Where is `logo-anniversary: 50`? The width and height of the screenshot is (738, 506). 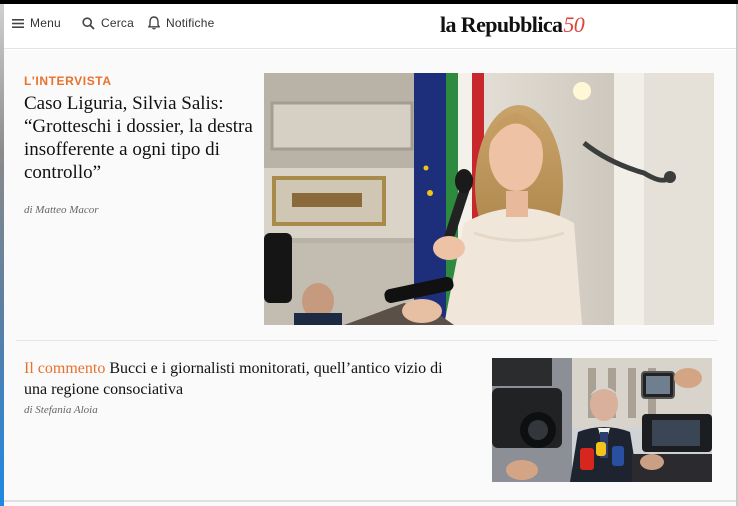 logo-anniversary: 50 is located at coordinates (574, 24).